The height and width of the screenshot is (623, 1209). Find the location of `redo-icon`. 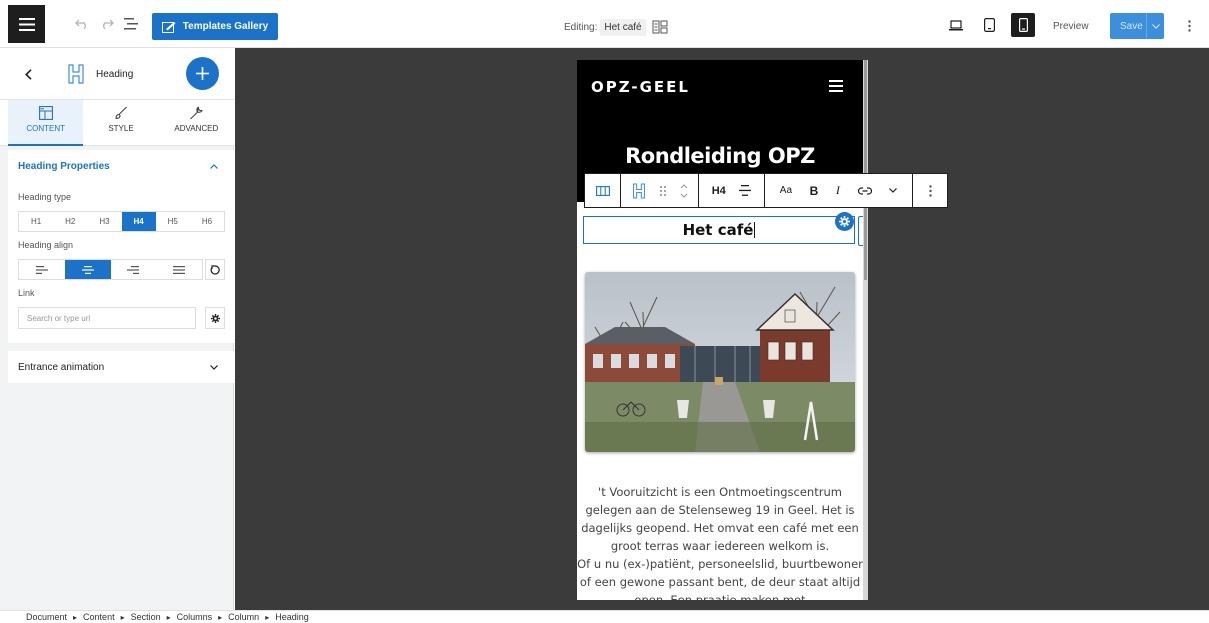

redo-icon is located at coordinates (108, 24).